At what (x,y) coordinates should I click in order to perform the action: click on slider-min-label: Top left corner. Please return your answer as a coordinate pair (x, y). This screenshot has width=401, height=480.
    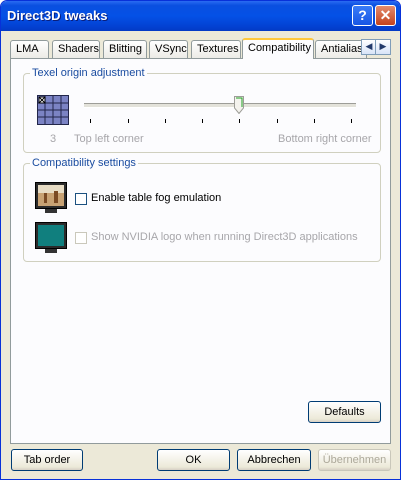
    Looking at the image, I should click on (109, 139).